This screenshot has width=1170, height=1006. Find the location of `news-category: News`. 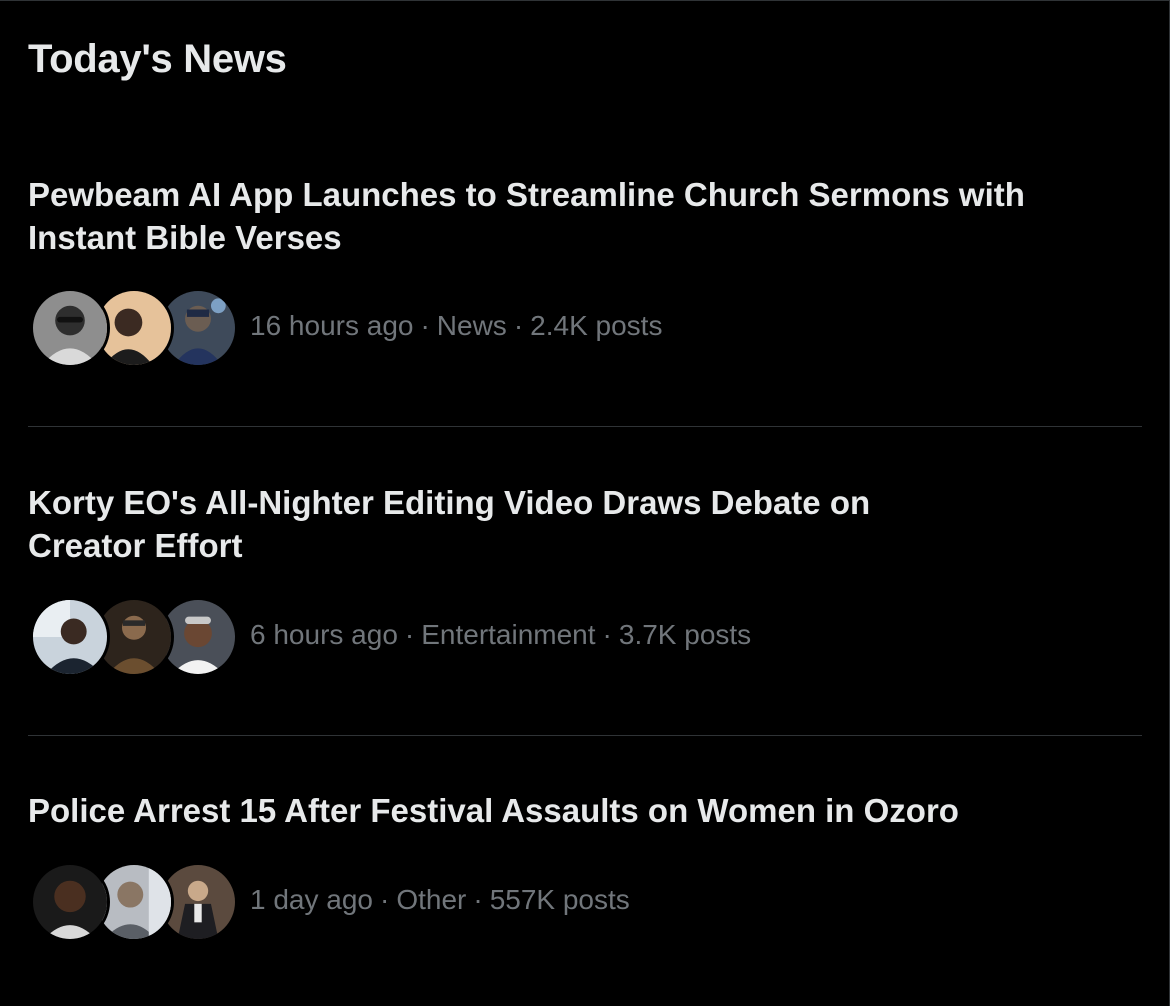

news-category: News is located at coordinates (472, 325).